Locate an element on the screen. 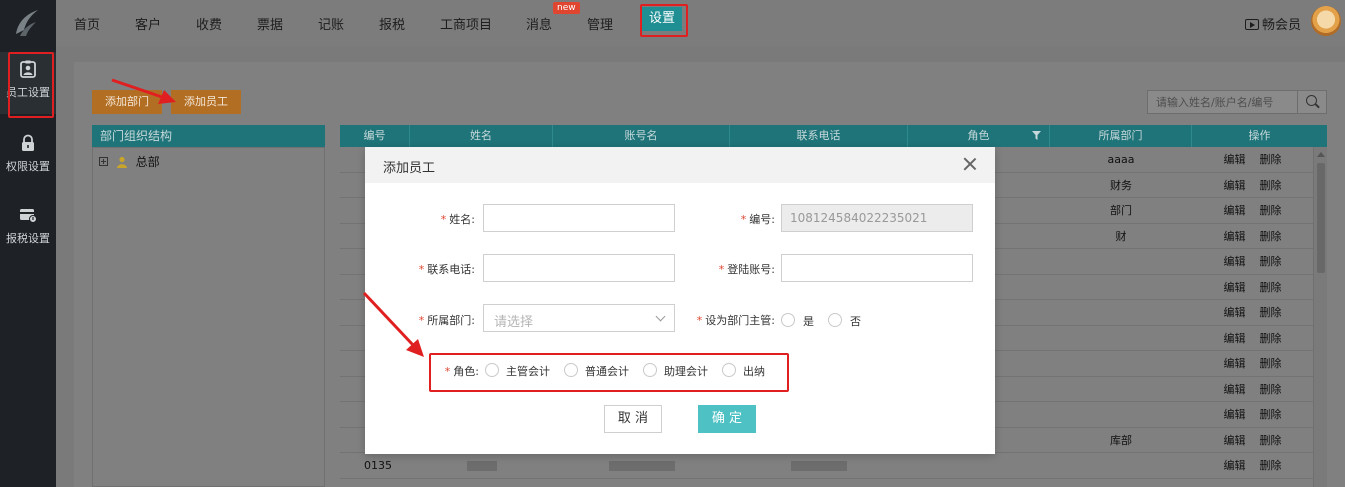 The width and height of the screenshot is (1345, 487). column-header-actions: 操作 is located at coordinates (1259, 135).